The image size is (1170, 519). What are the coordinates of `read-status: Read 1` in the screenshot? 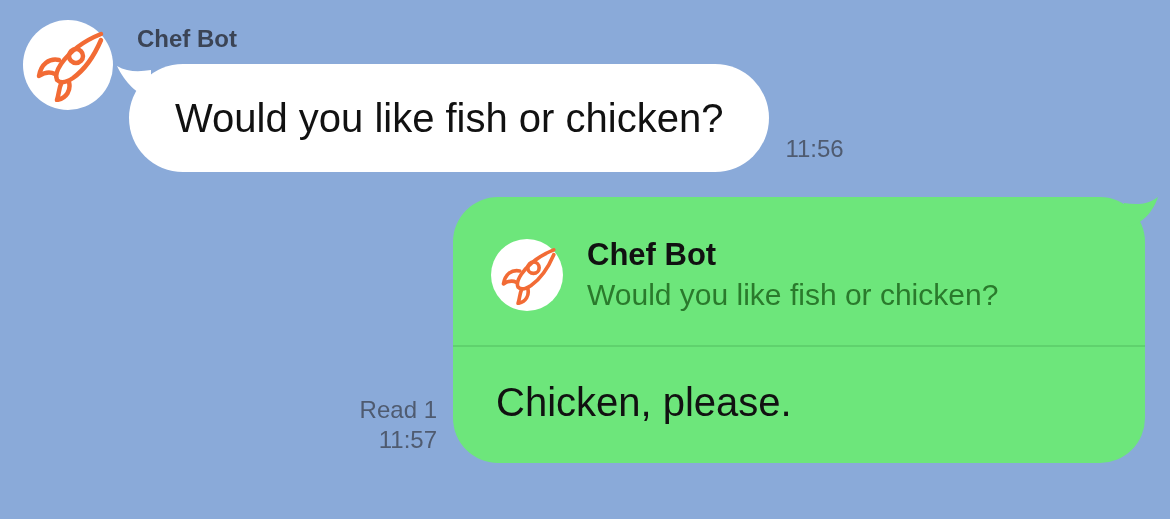 It's located at (398, 410).